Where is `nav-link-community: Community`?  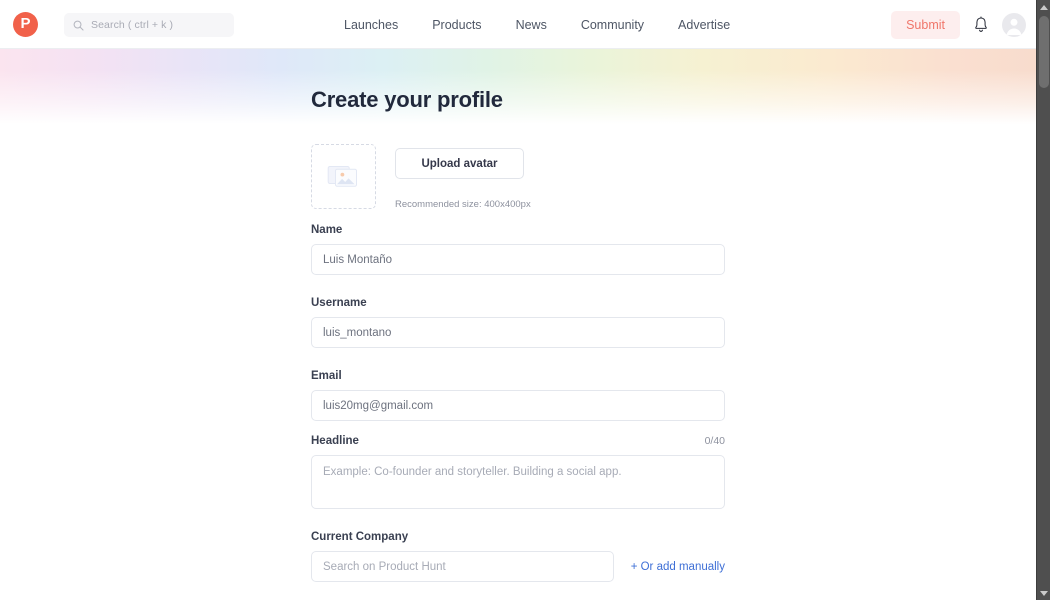
nav-link-community: Community is located at coordinates (612, 25).